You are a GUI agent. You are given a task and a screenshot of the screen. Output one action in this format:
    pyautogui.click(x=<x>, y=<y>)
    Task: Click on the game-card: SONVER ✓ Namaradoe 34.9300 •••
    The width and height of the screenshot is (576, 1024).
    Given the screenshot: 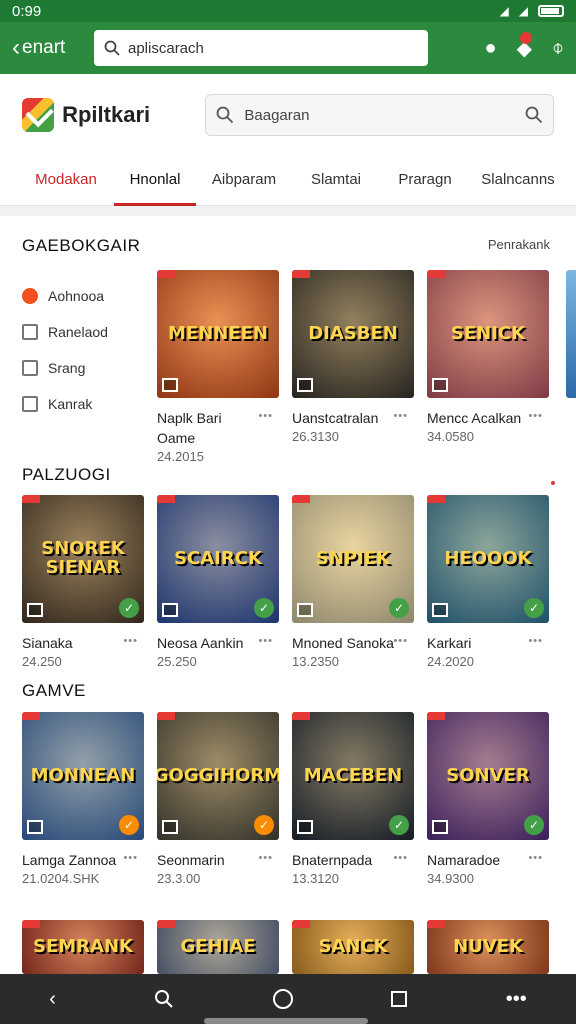 What is the action you would take?
    pyautogui.click(x=488, y=799)
    